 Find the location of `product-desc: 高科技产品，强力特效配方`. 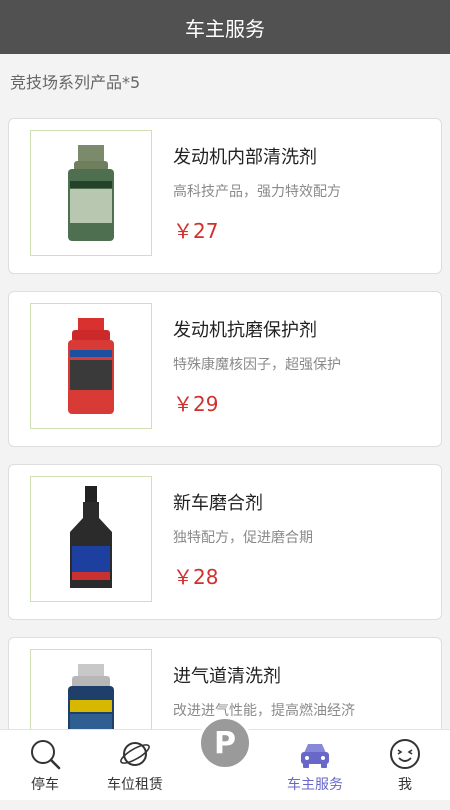

product-desc: 高科技产品，强力特效配方 is located at coordinates (257, 192).